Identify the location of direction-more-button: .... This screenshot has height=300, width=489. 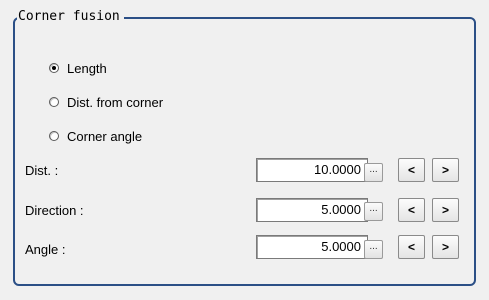
(373, 211).